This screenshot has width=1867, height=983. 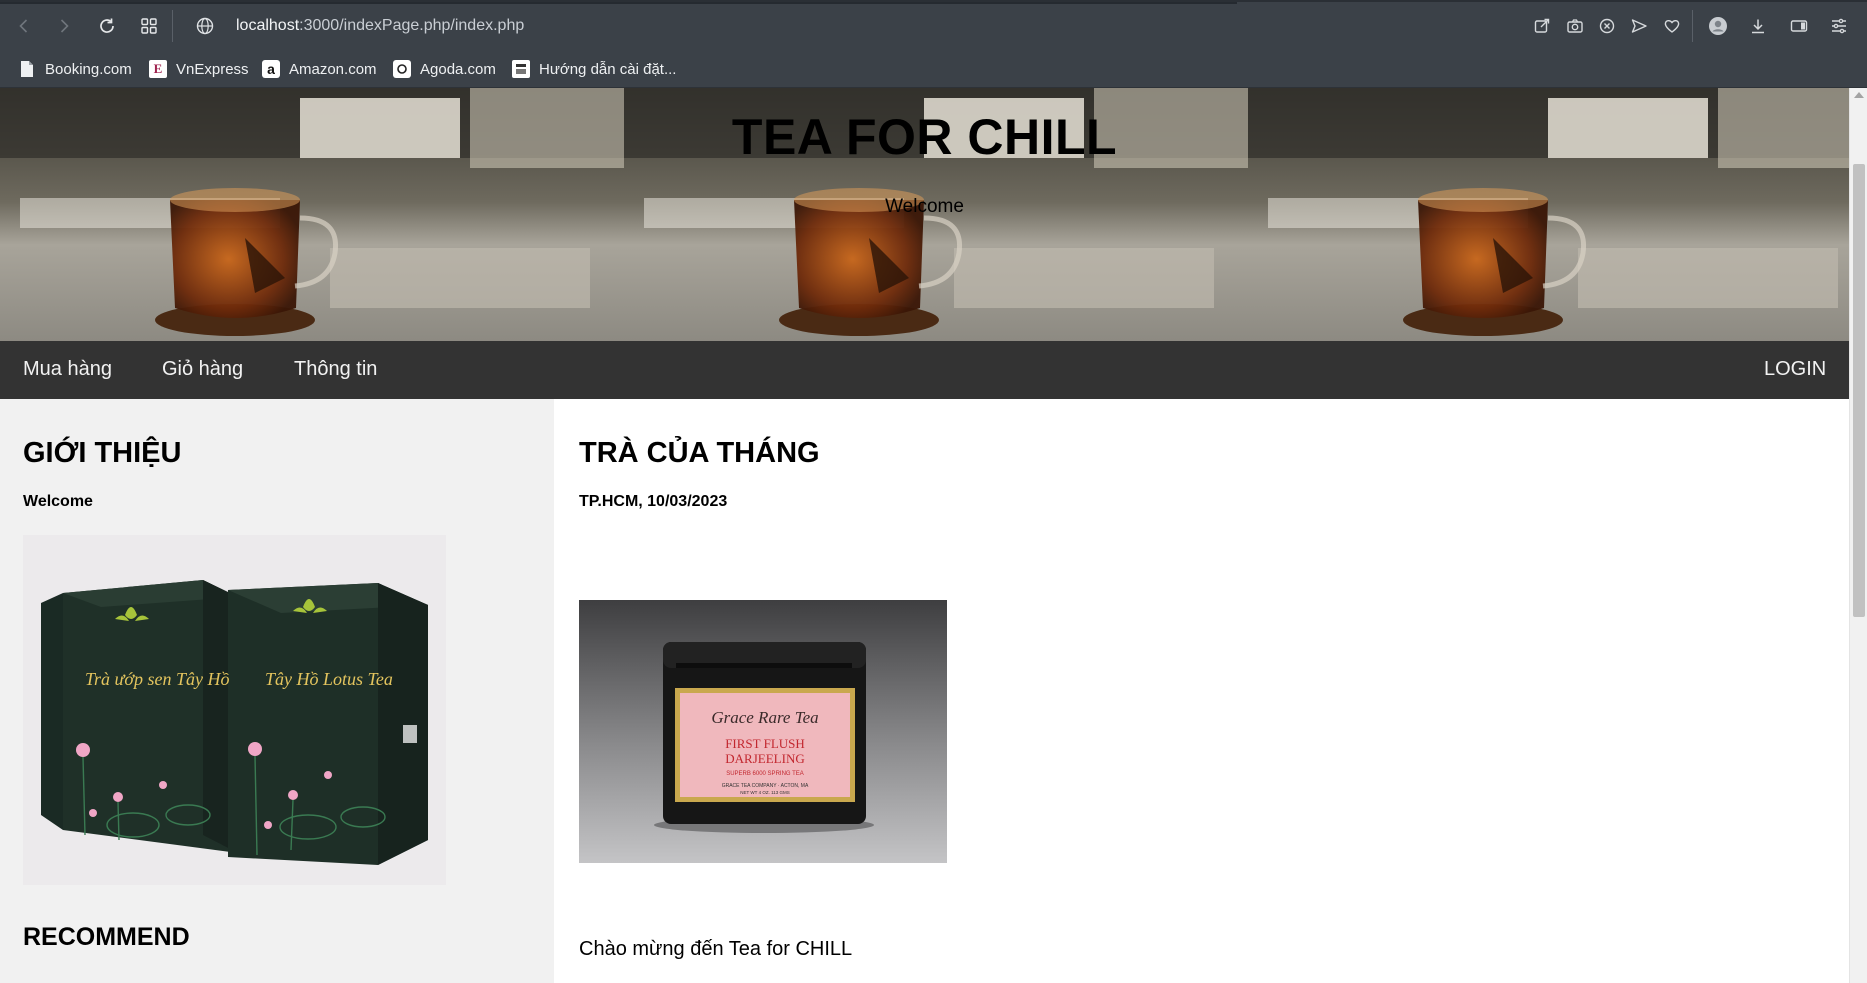 I want to click on nav-mua-hang: Mua hàng, so click(x=67, y=369).